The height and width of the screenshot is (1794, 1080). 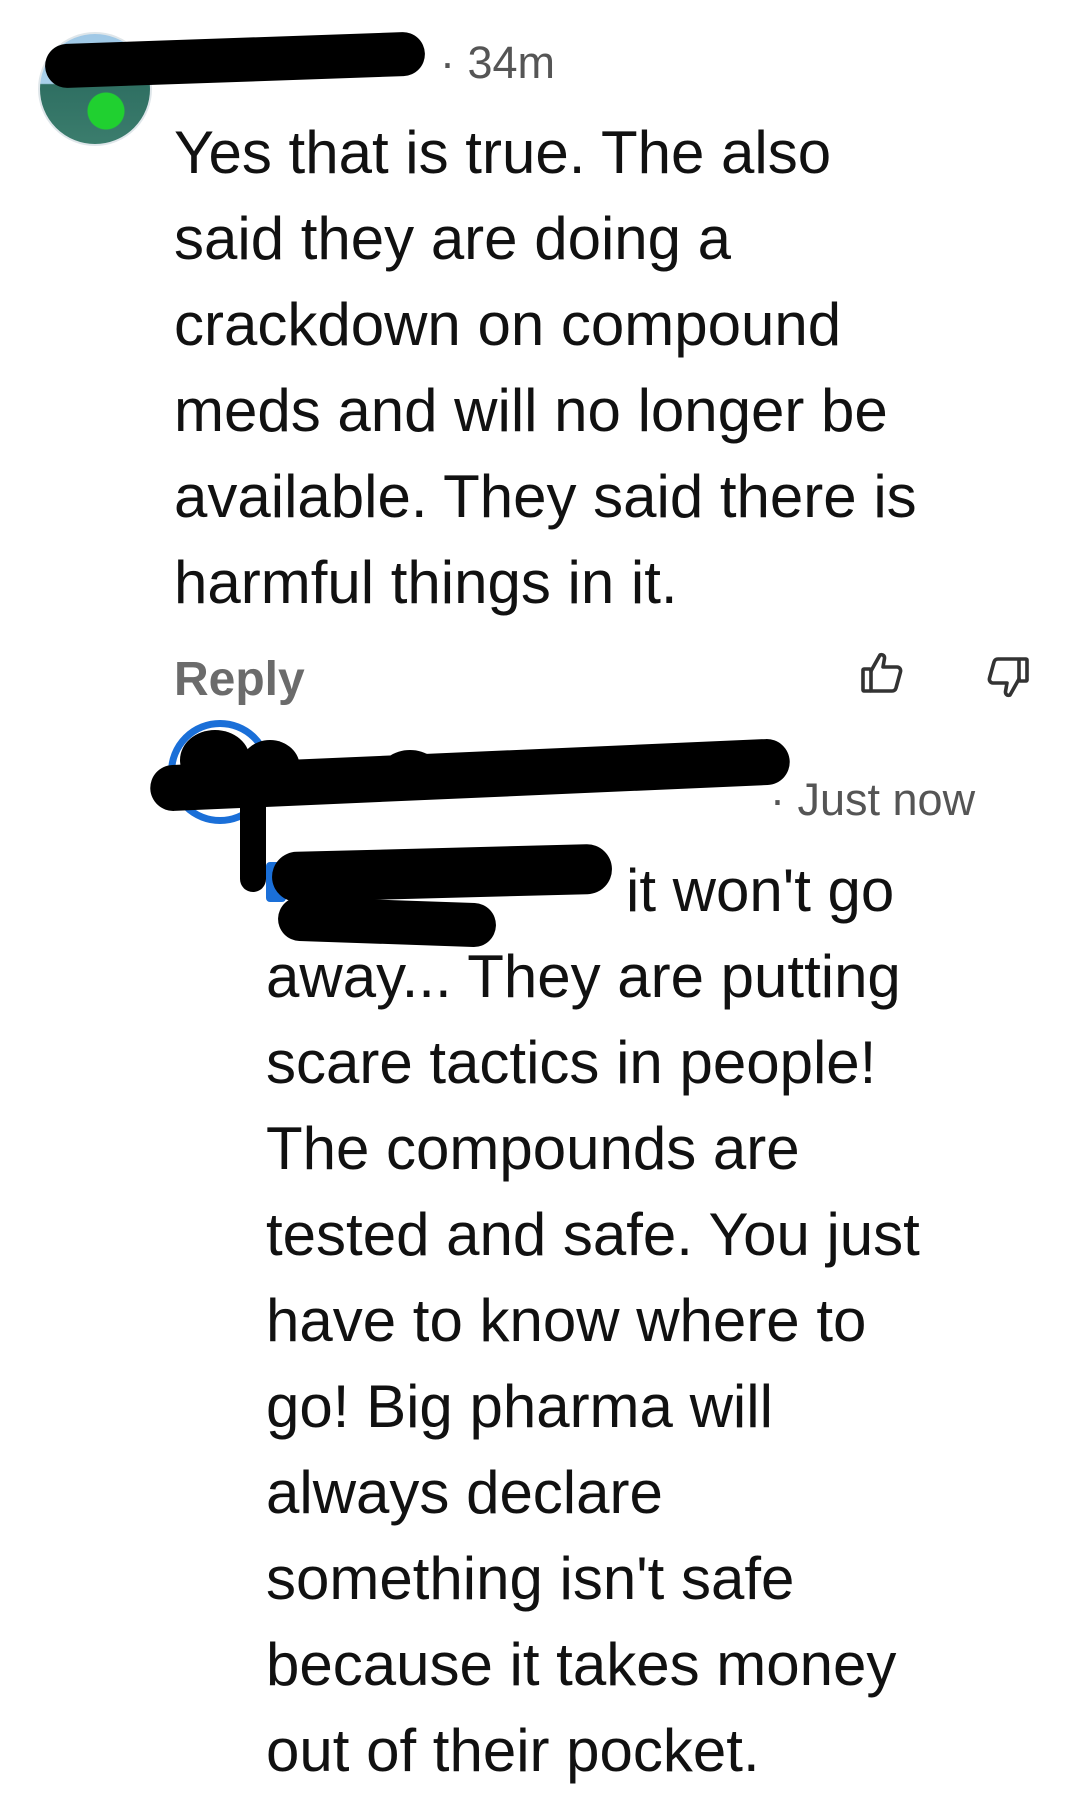 What do you see at coordinates (545, 496) in the screenshot?
I see `comment-line: available. They said there is` at bounding box center [545, 496].